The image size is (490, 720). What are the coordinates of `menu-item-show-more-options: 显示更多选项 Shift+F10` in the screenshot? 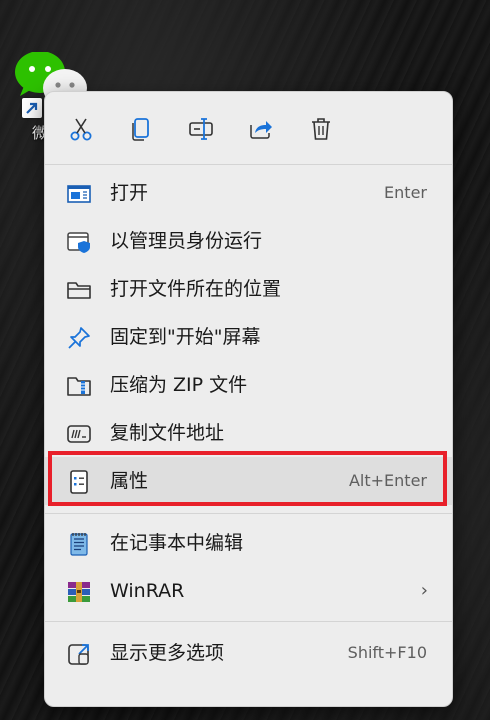 It's located at (248, 653).